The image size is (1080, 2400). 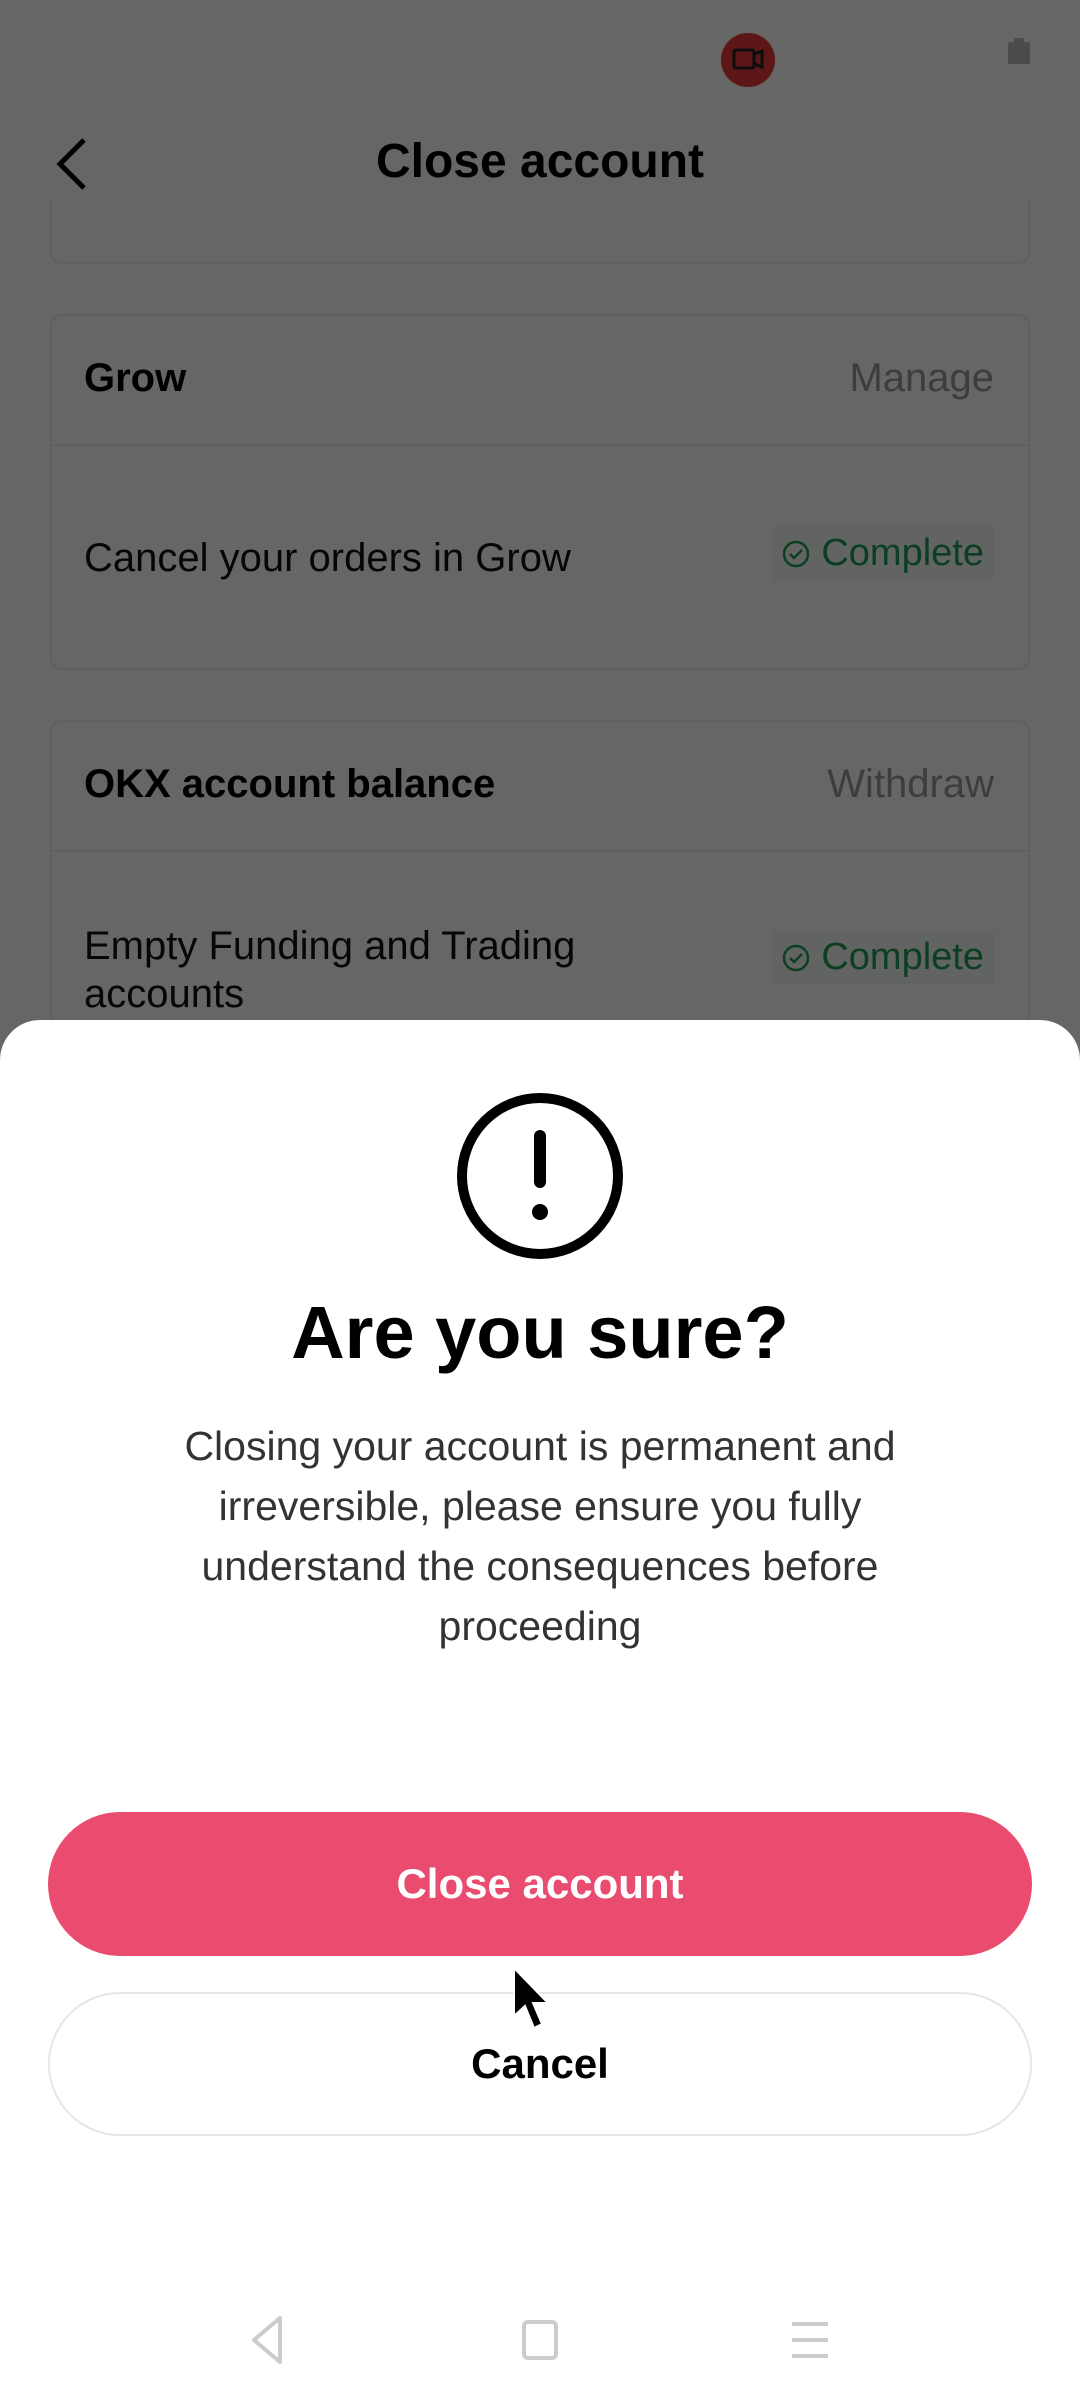 I want to click on dialog-title: Are you sure?, so click(x=540, y=1332).